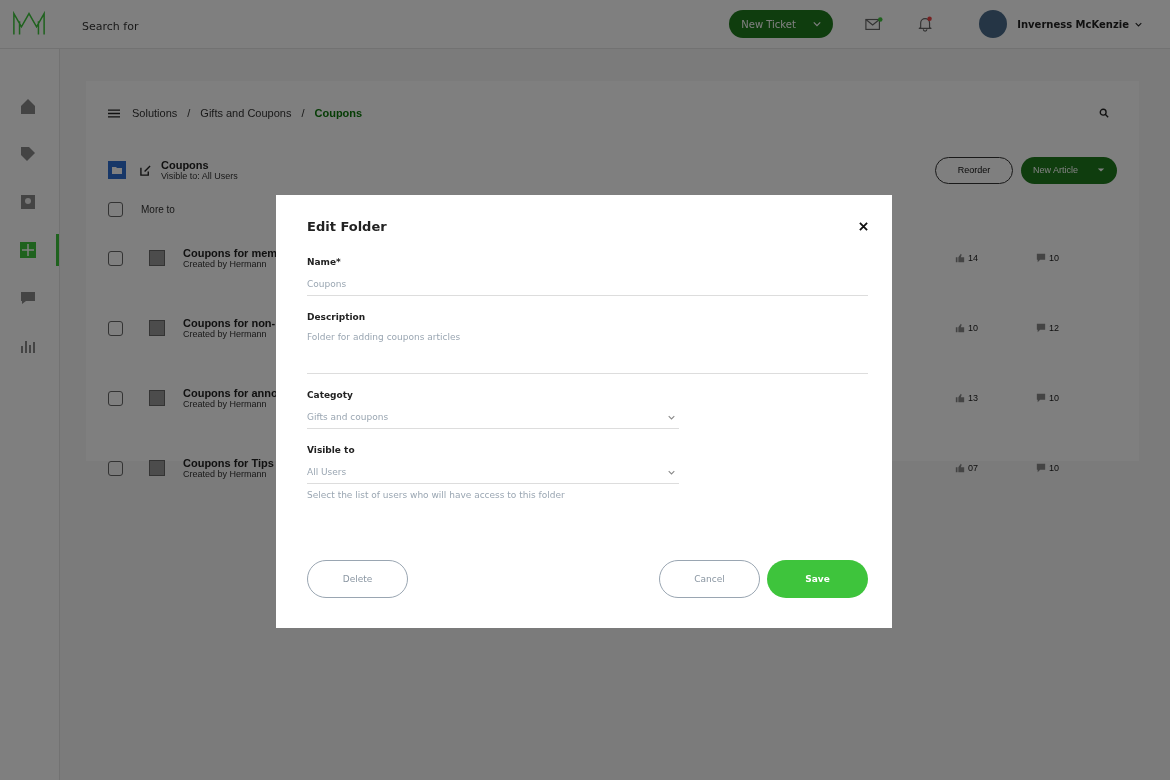  What do you see at coordinates (145, 170) in the screenshot?
I see `edit-icon` at bounding box center [145, 170].